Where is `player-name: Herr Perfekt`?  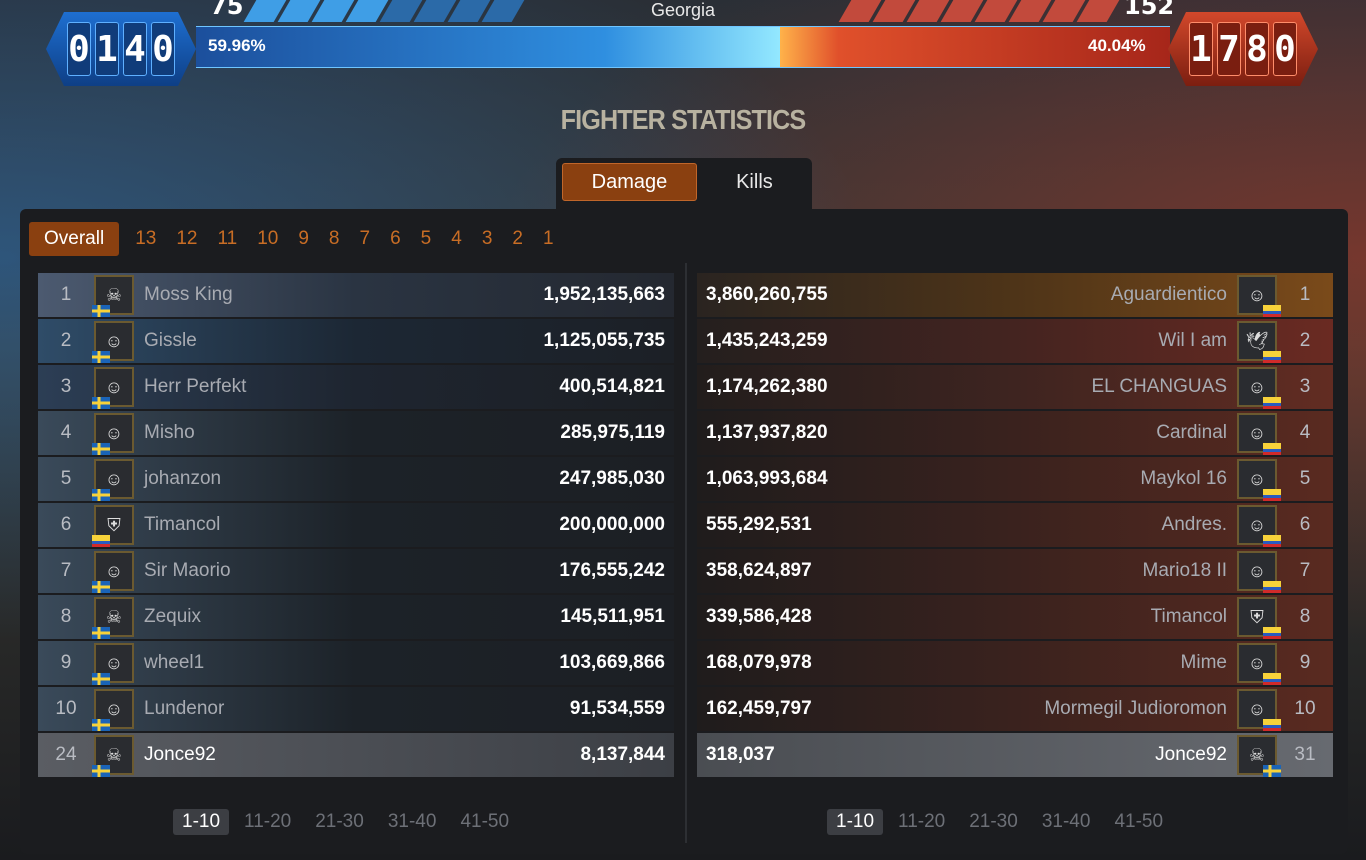
player-name: Herr Perfekt is located at coordinates (304, 387).